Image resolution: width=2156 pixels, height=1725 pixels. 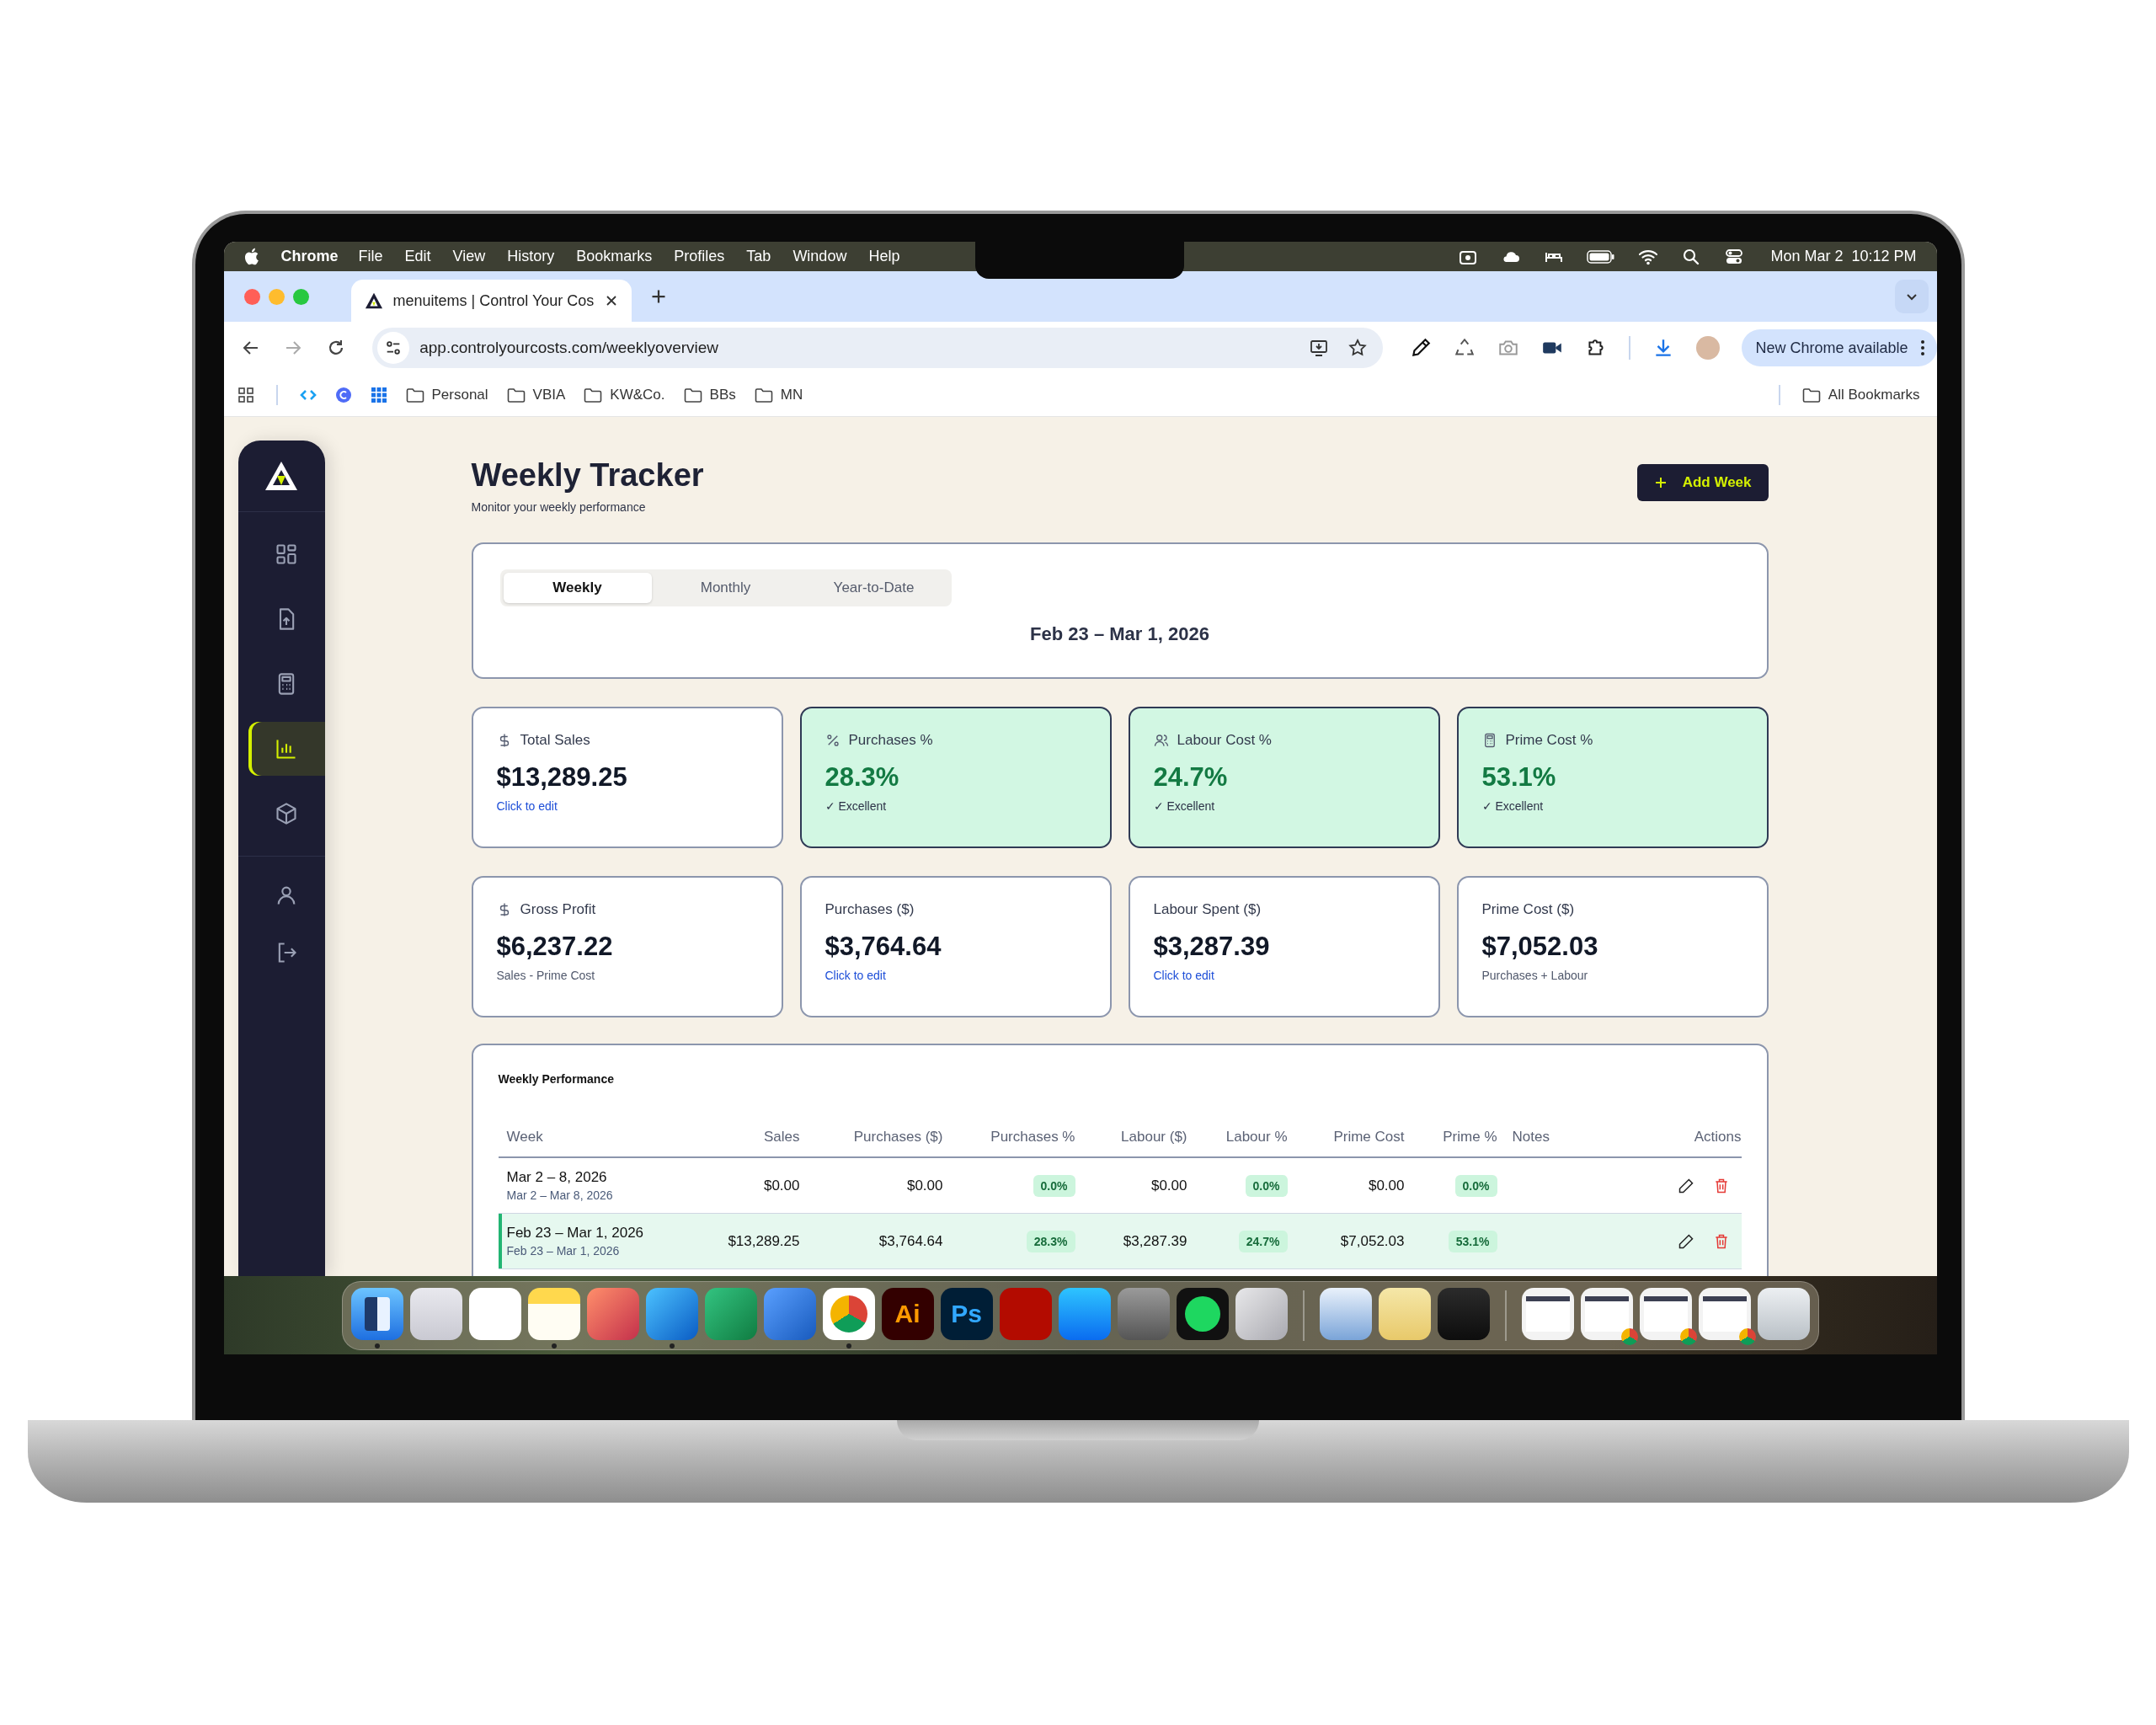 What do you see at coordinates (1512, 806) in the screenshot?
I see `metric-note: ✓ Excellent` at bounding box center [1512, 806].